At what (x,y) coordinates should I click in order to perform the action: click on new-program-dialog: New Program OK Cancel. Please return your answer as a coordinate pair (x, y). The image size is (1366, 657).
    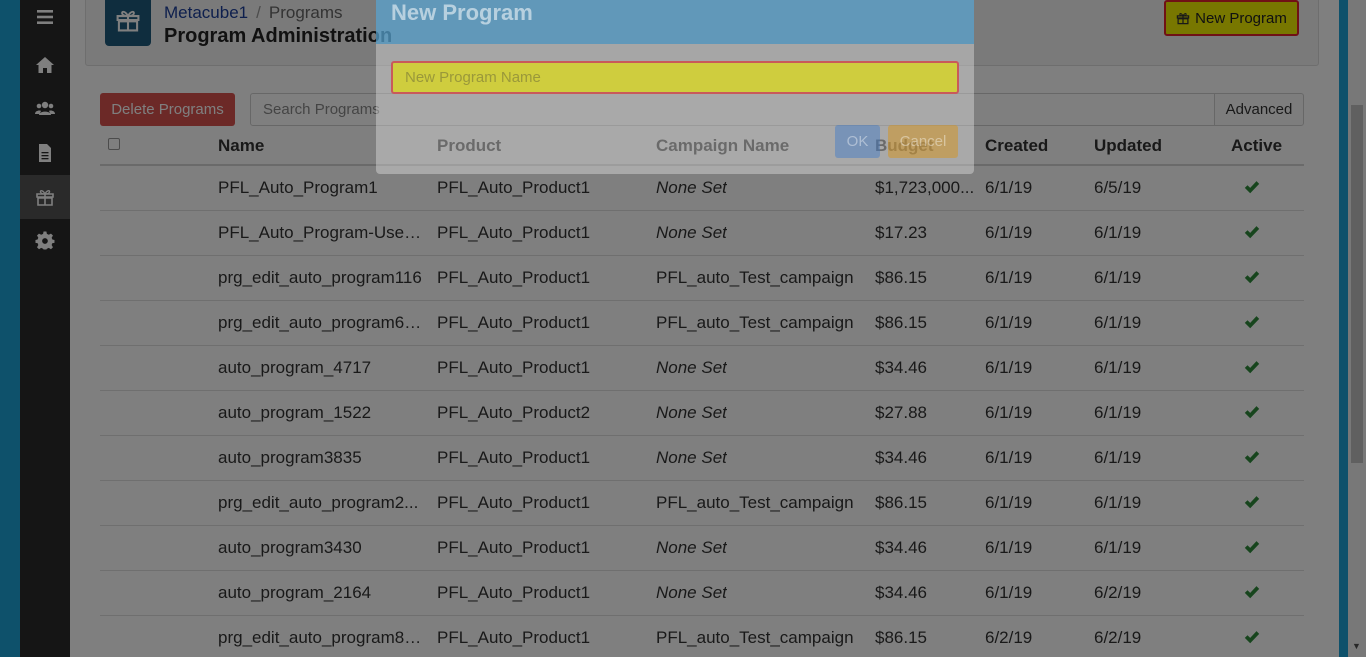
    Looking at the image, I should click on (675, 87).